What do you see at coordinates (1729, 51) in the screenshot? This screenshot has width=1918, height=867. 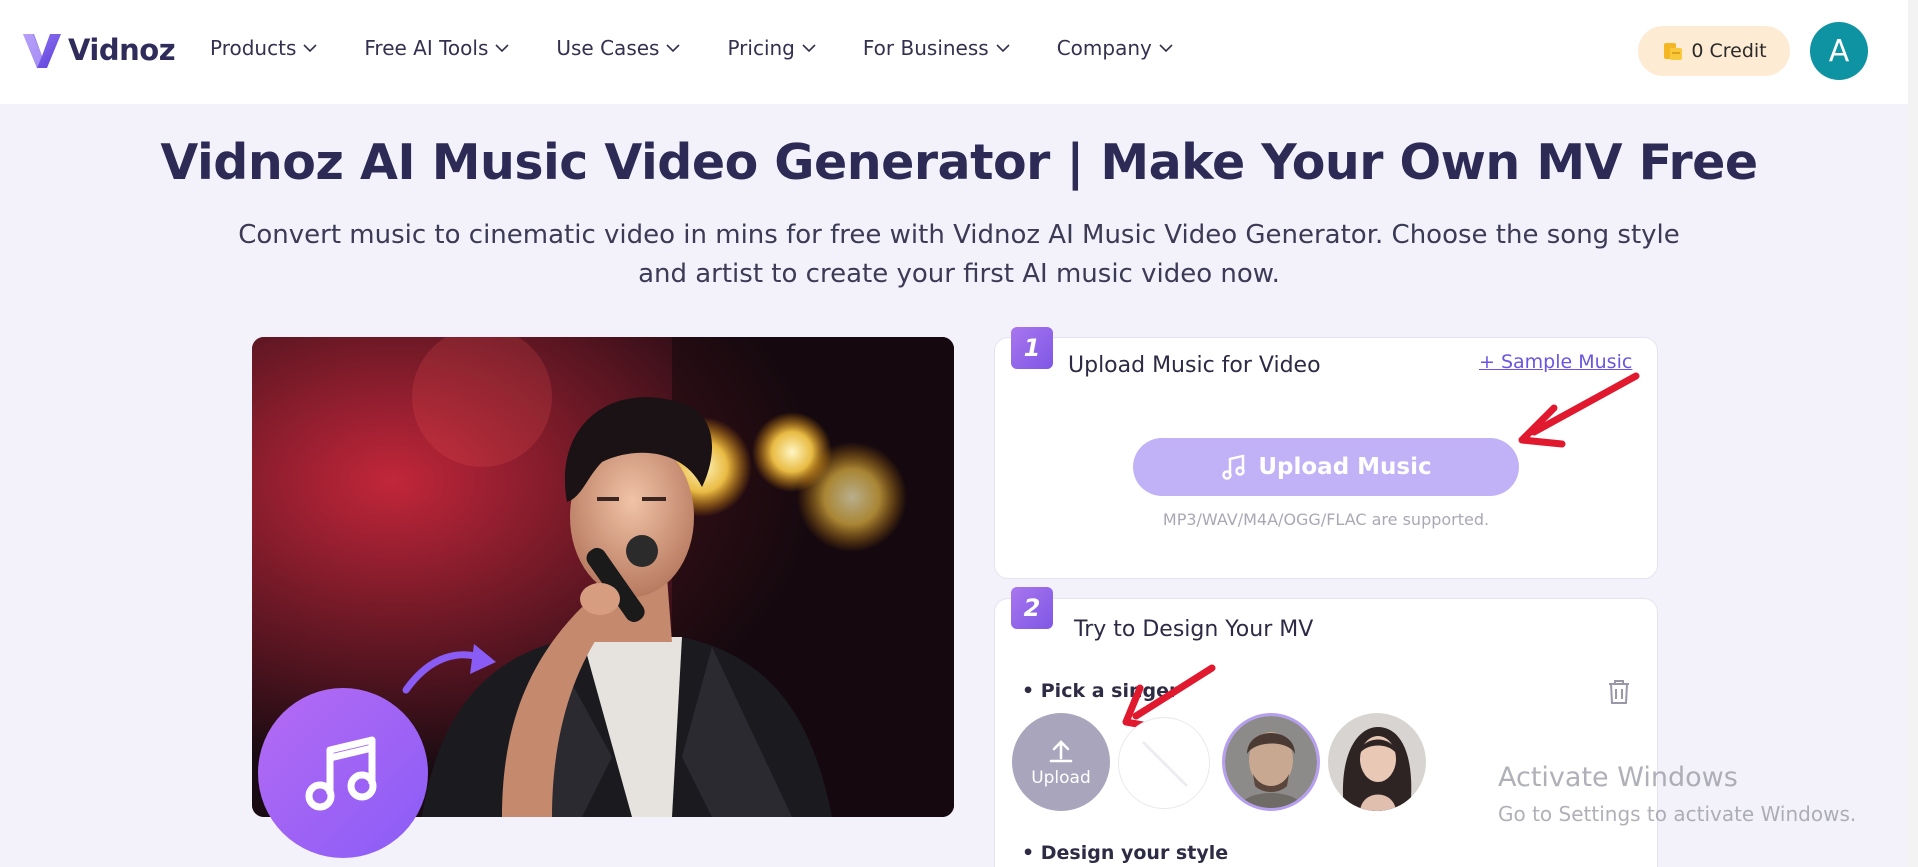 I see `credit-label: 0 Credit` at bounding box center [1729, 51].